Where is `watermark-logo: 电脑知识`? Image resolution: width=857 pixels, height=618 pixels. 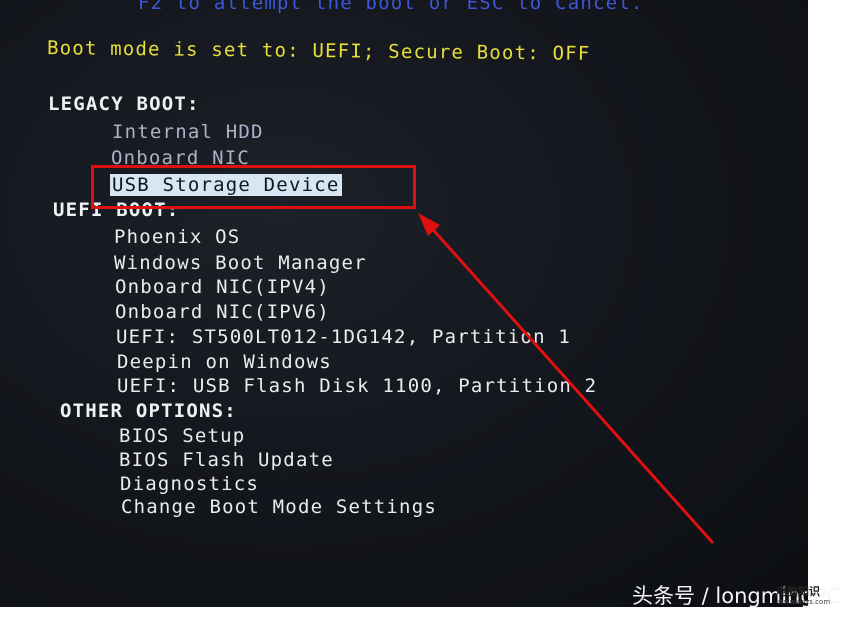
watermark-logo: 电脑知识 is located at coordinates (798, 591).